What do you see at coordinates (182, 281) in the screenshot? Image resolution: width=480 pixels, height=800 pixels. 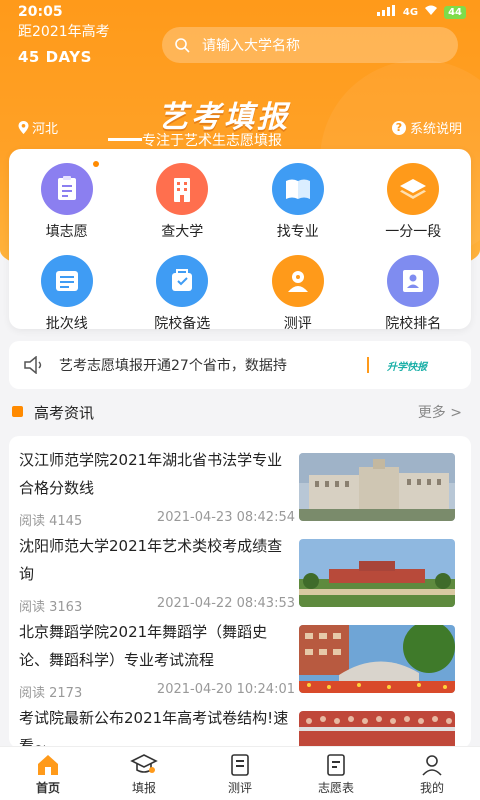 I see `shortlist-icon` at bounding box center [182, 281].